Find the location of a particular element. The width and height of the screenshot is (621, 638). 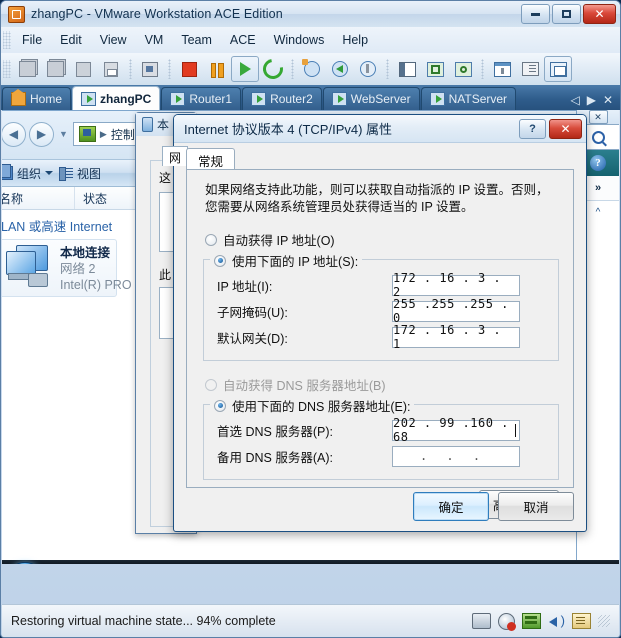

tab-router1: Router1 is located at coordinates (201, 98).